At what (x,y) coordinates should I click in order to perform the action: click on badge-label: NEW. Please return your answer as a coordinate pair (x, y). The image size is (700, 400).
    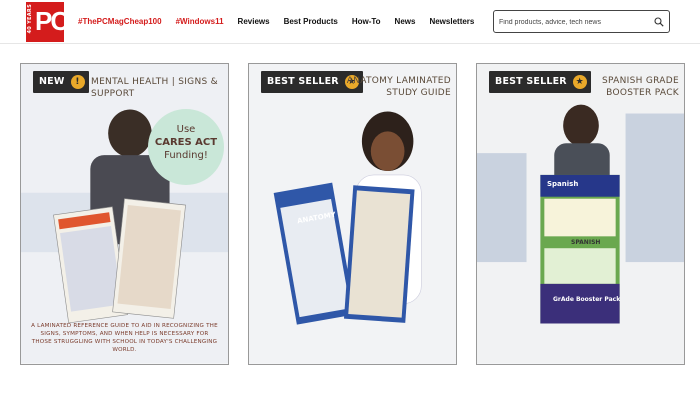
    Looking at the image, I should click on (52, 81).